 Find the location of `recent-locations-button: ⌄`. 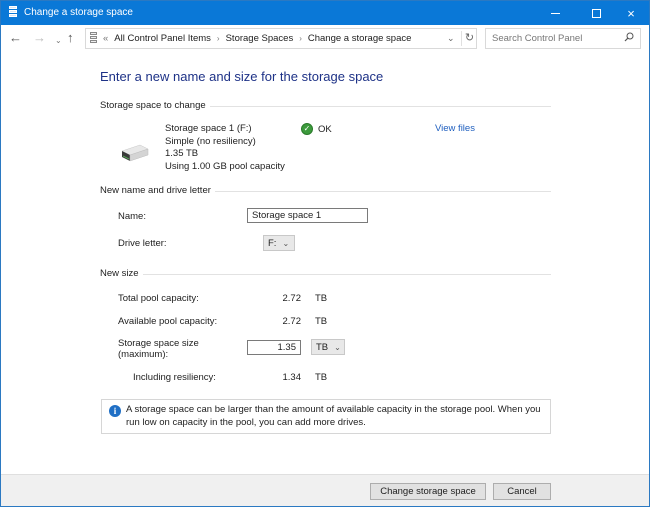

recent-locations-button: ⌄ is located at coordinates (58, 41).